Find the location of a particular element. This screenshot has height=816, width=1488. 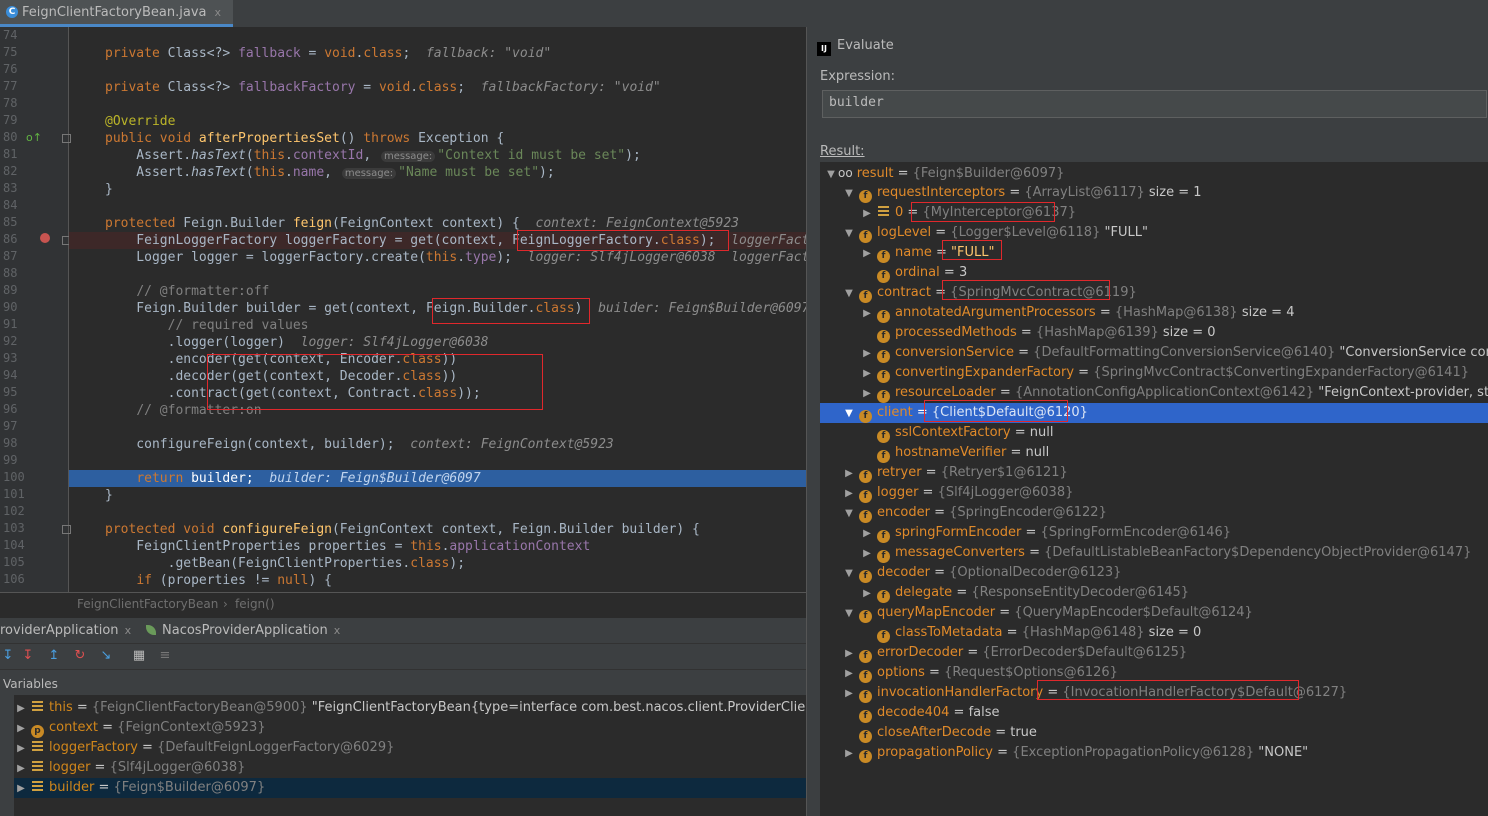

variable-row: ▶ p context = {FeignContext@5923} is located at coordinates (410, 728).